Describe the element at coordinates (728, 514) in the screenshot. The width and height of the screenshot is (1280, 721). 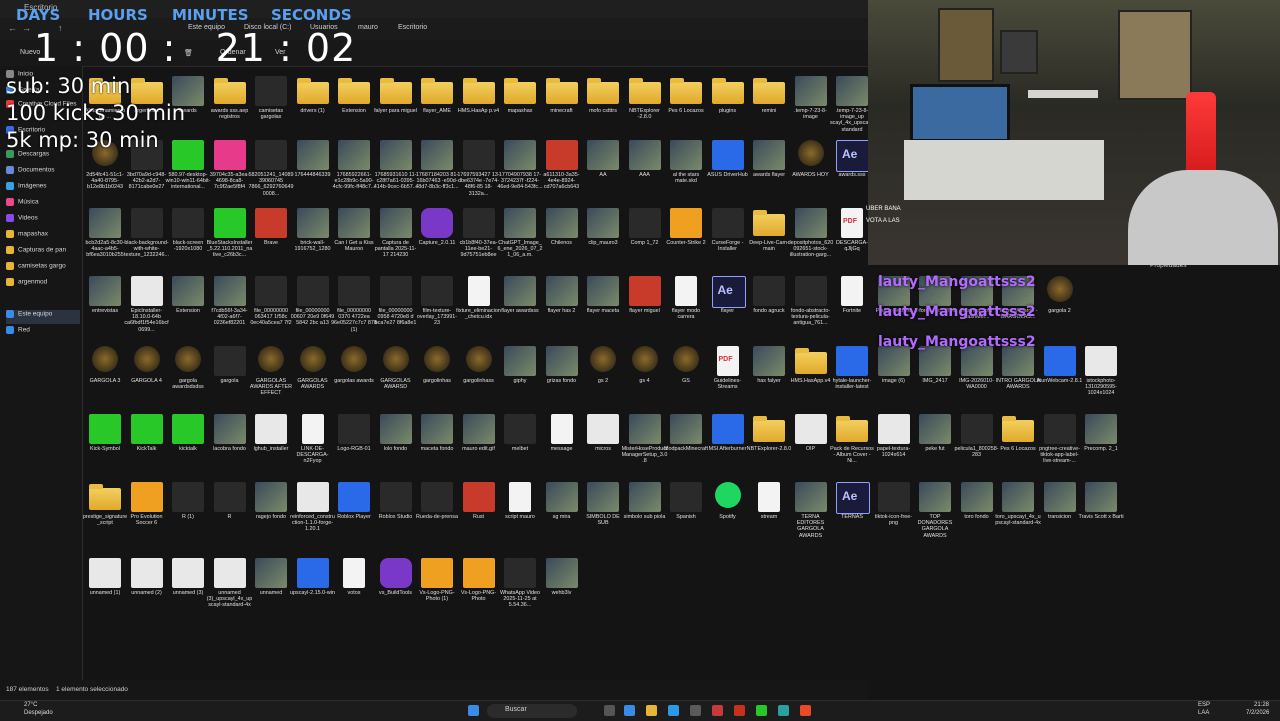
I see `file-item: Spotify` at that location.